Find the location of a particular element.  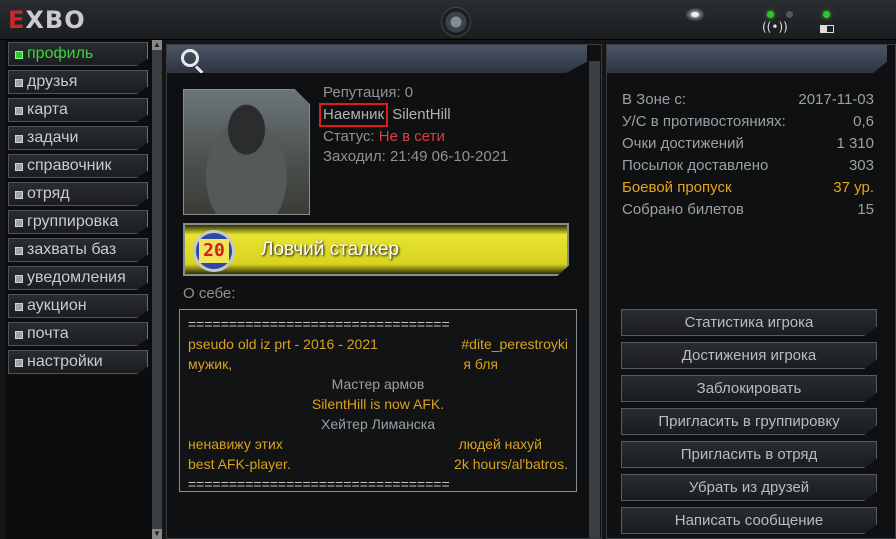

player-achievements-button: Достижения игрока is located at coordinates (749, 355).